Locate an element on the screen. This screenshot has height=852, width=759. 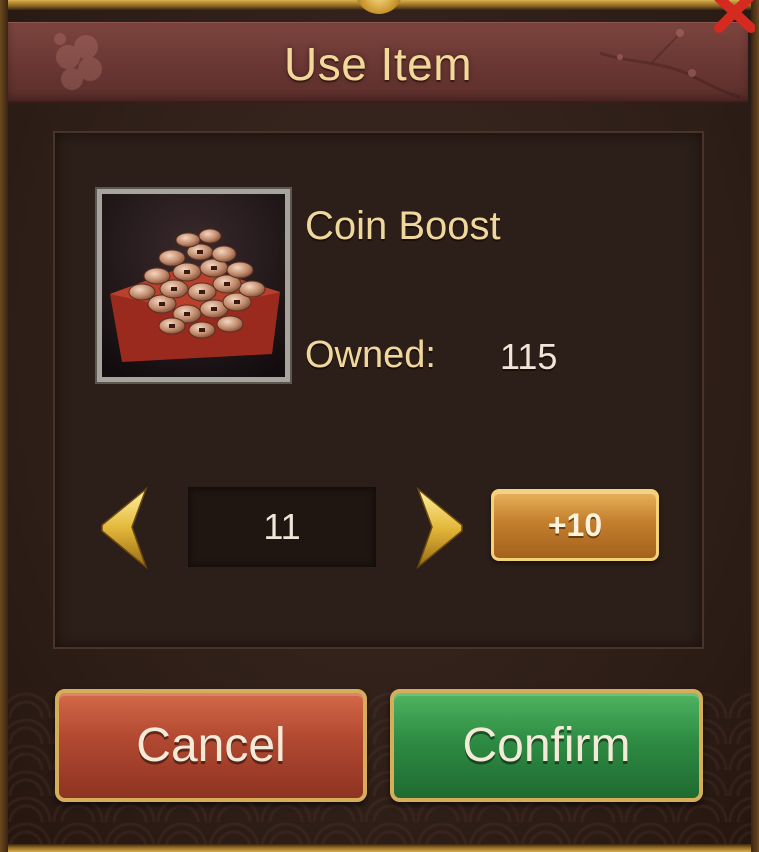
medallion-ornament is located at coordinates (379, 7).